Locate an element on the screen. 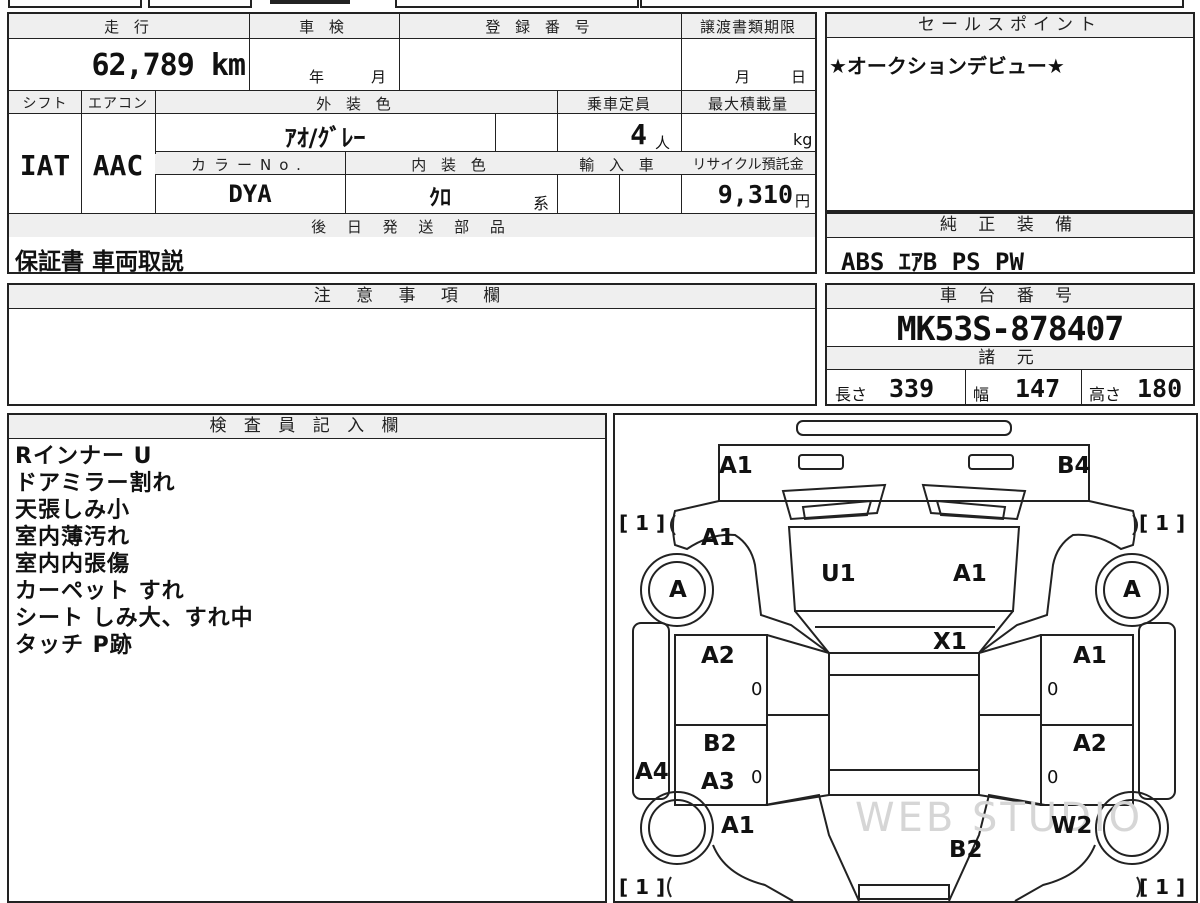  spec-height-label: 高さ is located at coordinates (1105, 394).